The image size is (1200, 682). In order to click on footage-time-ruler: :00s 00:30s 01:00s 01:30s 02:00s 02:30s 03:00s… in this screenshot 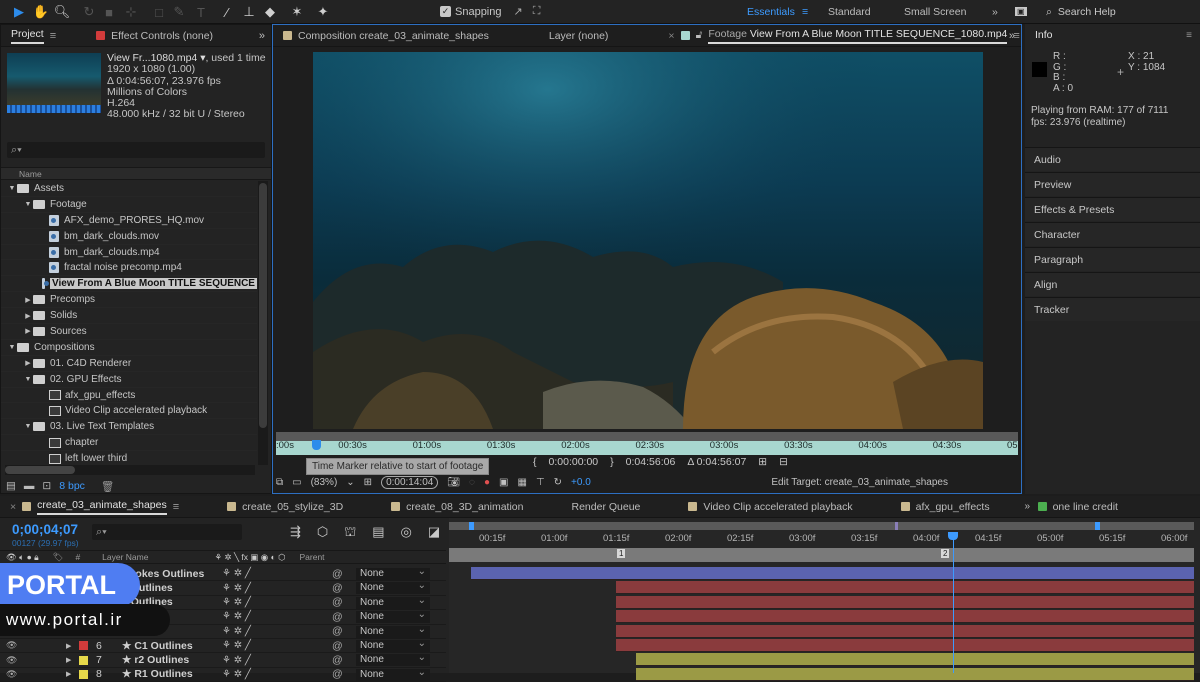, I will do `click(647, 442)`.